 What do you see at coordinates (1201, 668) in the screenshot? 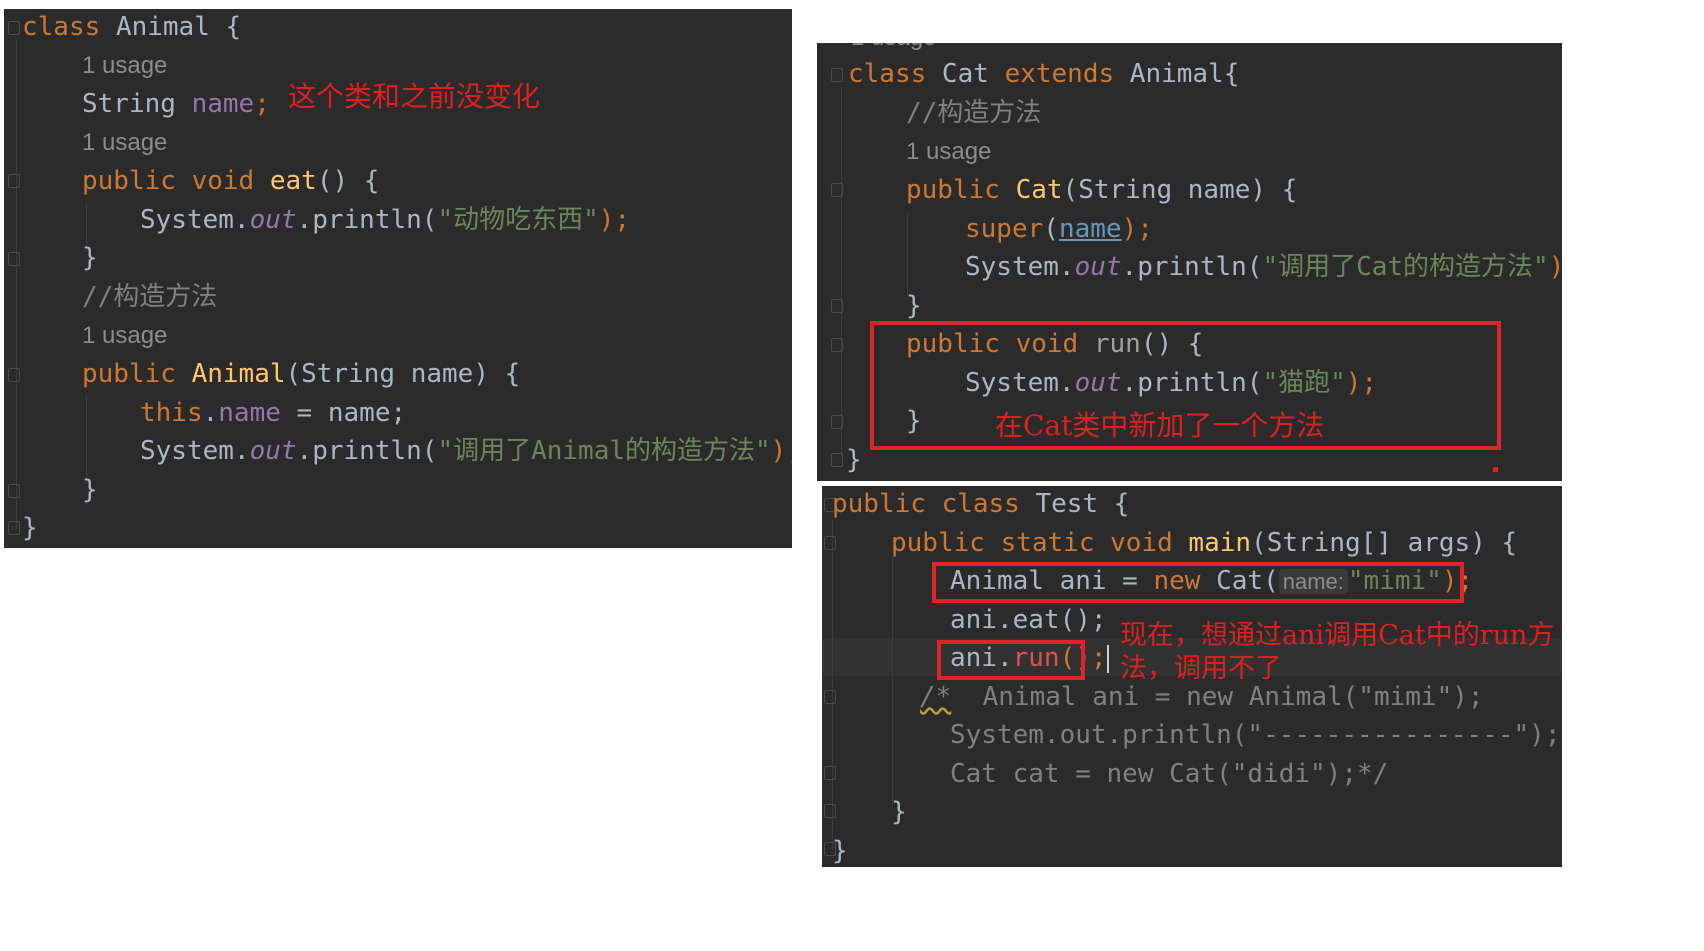
I see `annotation-note: 法，调用不了` at bounding box center [1201, 668].